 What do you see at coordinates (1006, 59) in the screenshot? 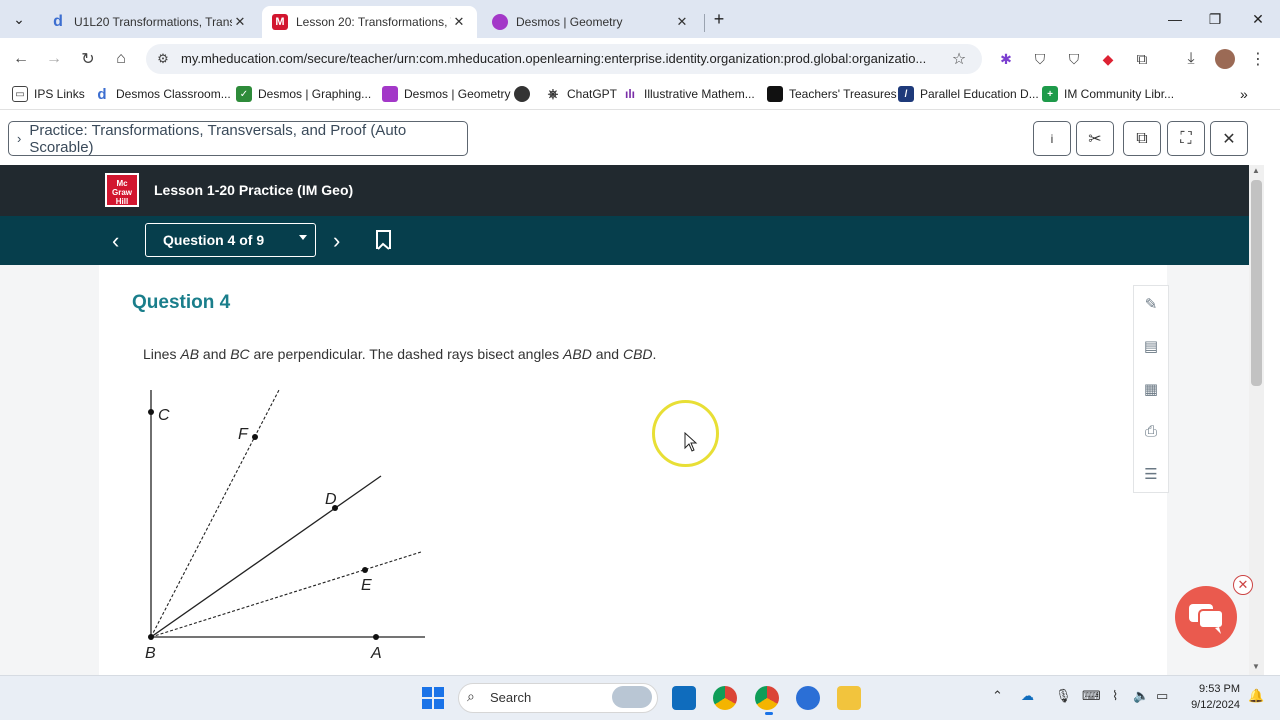
I see `extension-puzzle-purple-icon: ✱` at bounding box center [1006, 59].